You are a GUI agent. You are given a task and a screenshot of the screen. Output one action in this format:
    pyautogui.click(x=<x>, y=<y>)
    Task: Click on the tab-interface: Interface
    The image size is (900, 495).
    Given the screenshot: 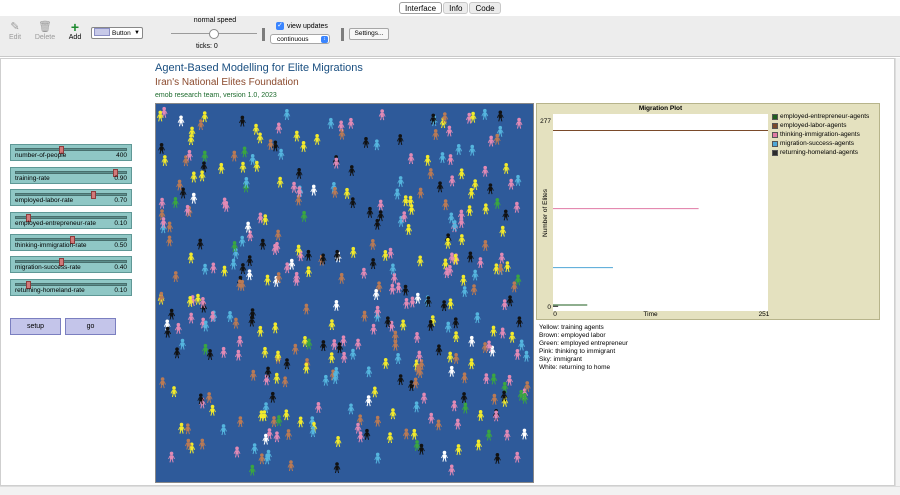 What is the action you would take?
    pyautogui.click(x=421, y=8)
    